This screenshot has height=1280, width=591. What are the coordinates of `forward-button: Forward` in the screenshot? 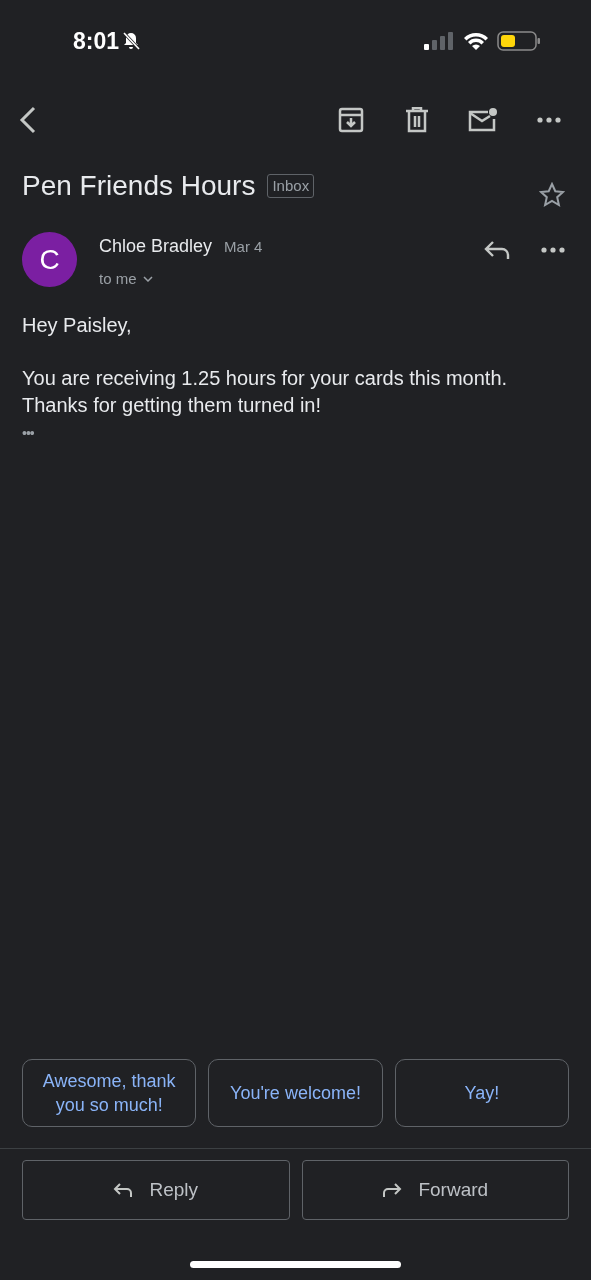 It's located at (435, 1190).